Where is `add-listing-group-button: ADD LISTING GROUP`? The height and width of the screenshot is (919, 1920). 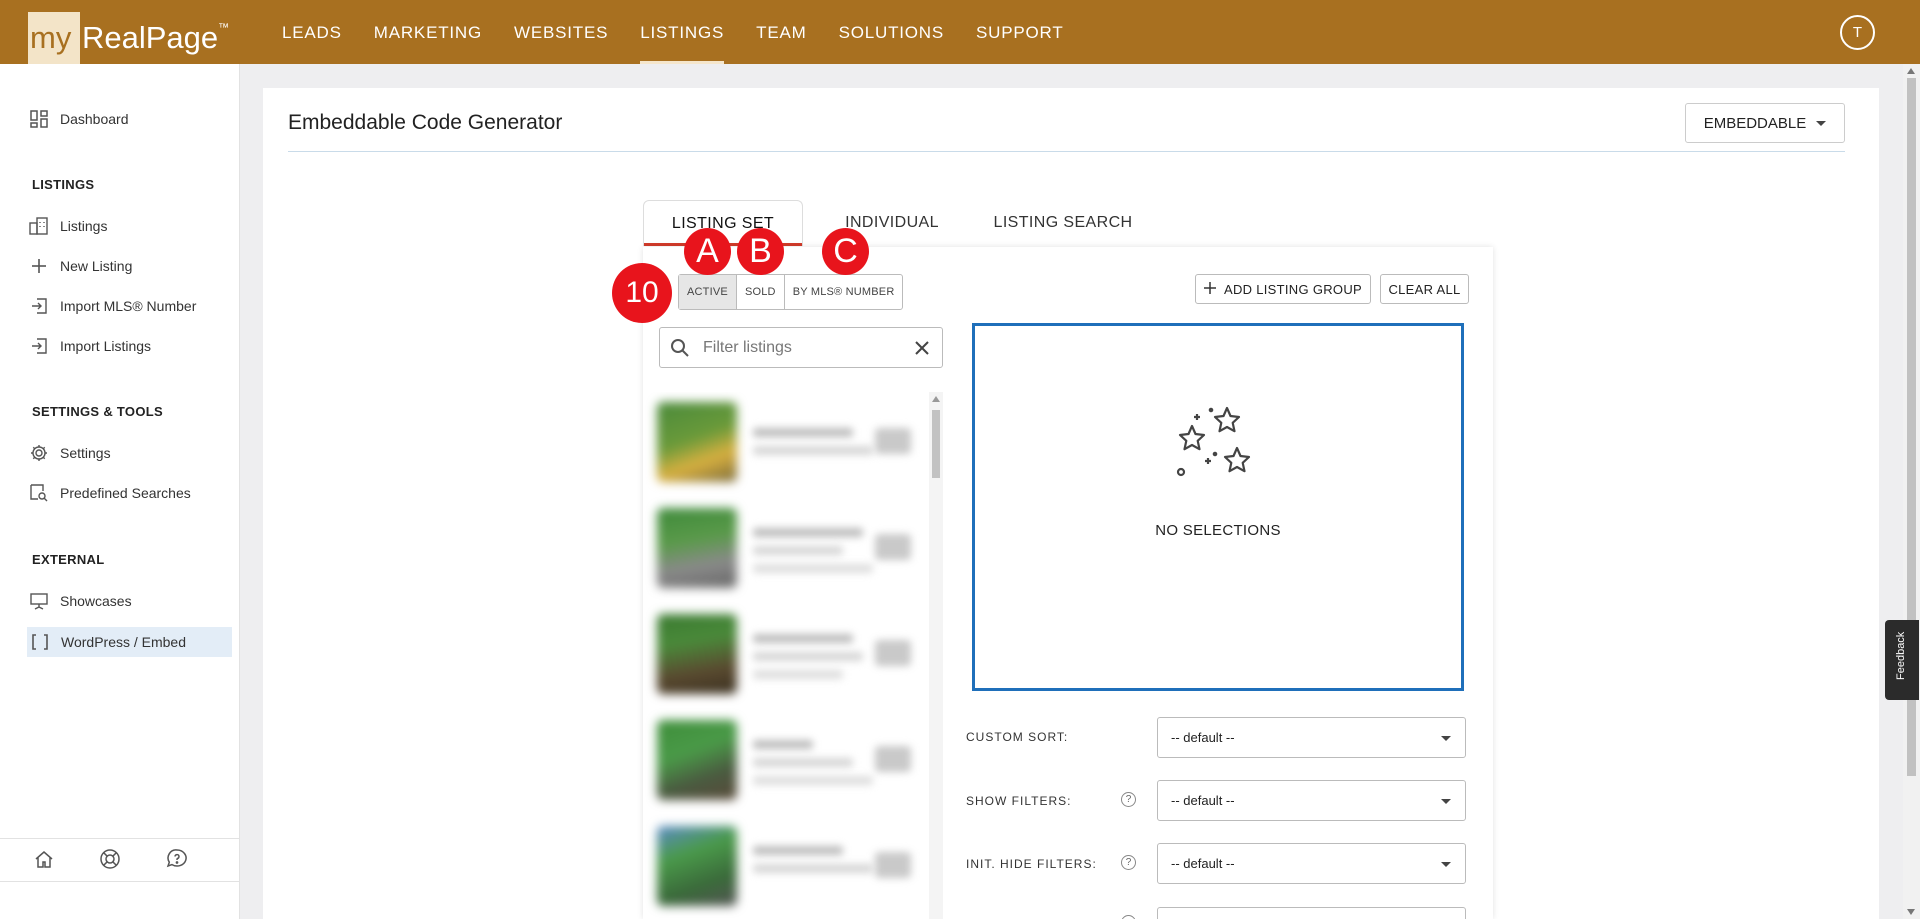
add-listing-group-button: ADD LISTING GROUP is located at coordinates (1283, 289).